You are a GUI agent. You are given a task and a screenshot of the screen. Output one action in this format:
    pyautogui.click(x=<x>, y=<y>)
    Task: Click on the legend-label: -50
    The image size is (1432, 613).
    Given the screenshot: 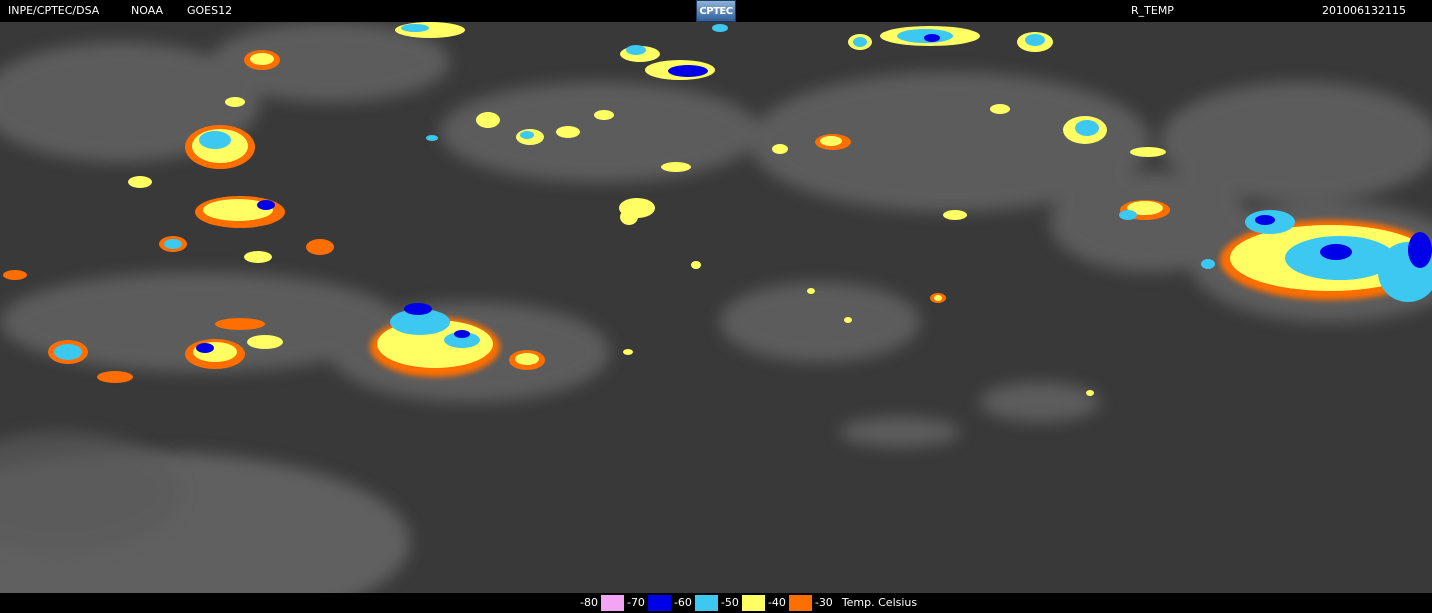 What is the action you would take?
    pyautogui.click(x=729, y=603)
    